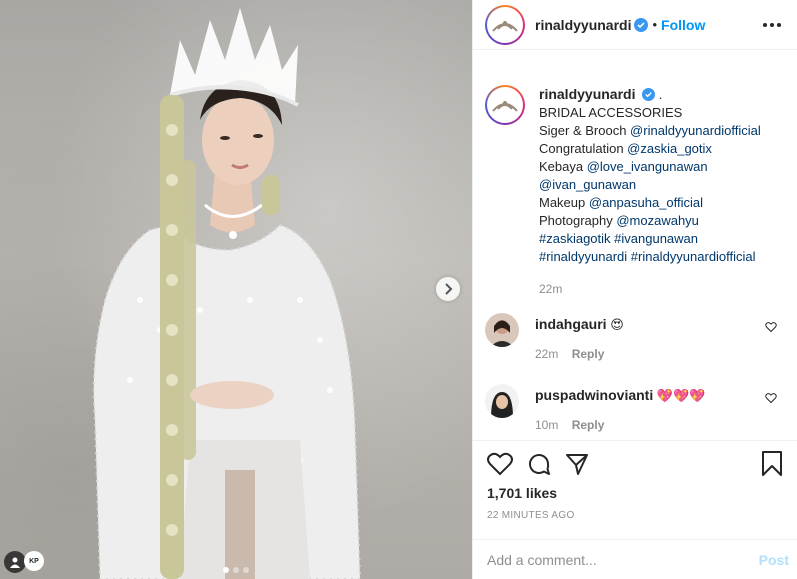  I want to click on next-photo-button, so click(448, 289).